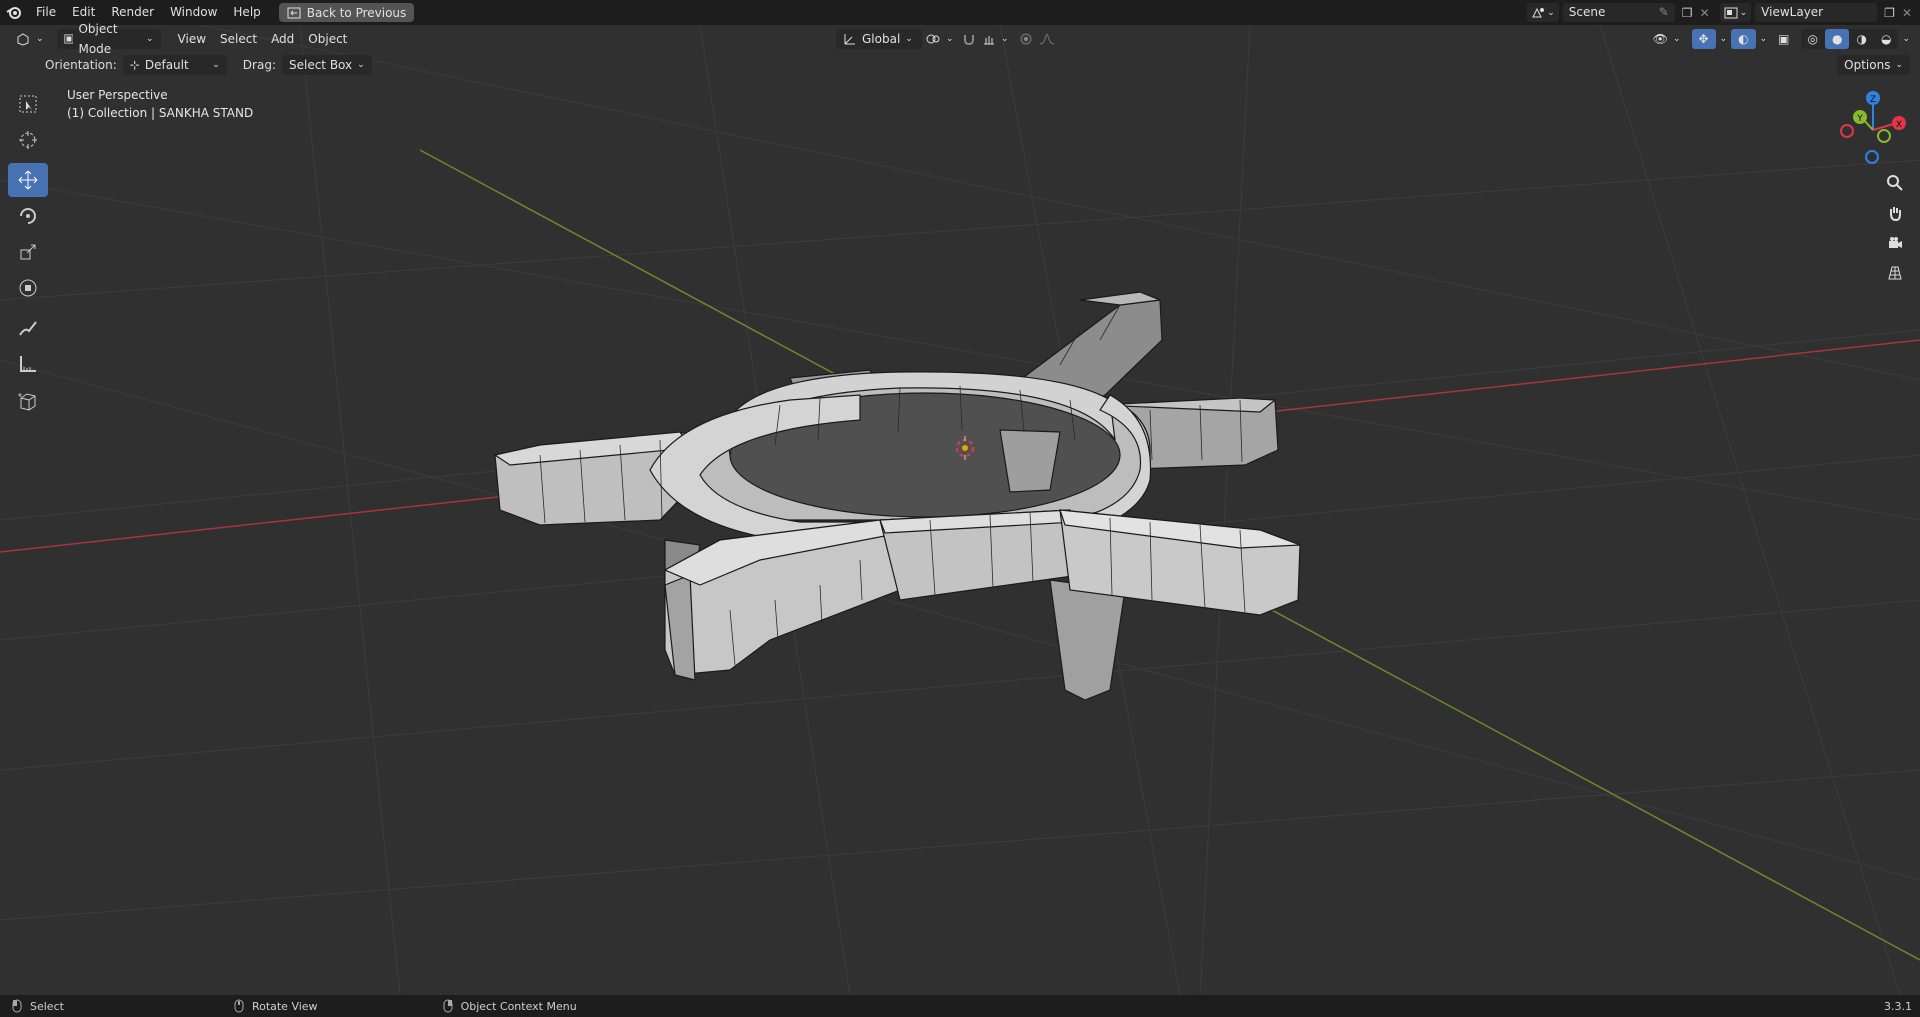 This screenshot has width=1920, height=1017. I want to click on visibility-dropdown: 👁 ⌄, so click(1667, 39).